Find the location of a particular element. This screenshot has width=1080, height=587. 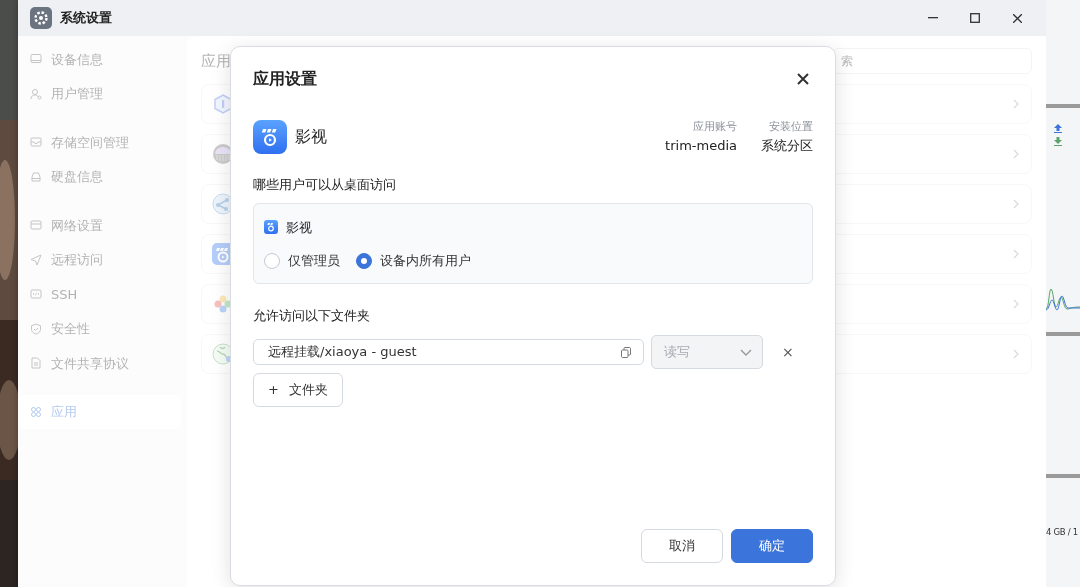

panel-icon is located at coordinates (36, 225).